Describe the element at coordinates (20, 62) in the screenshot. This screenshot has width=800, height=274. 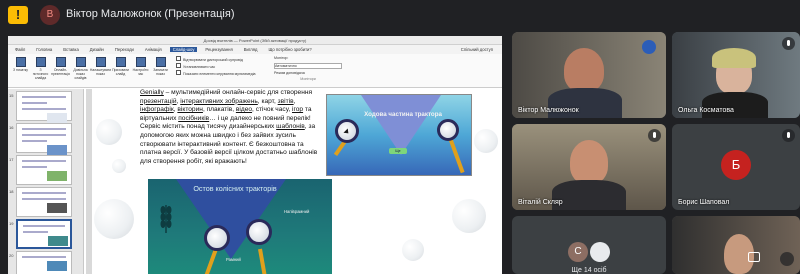
I see `slideshow-start-icon` at that location.